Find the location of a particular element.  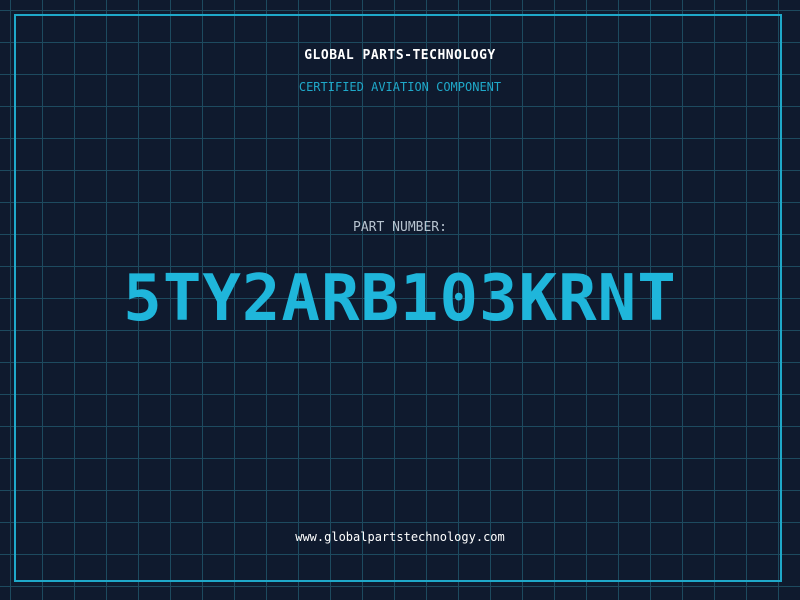

part-number-label: PART NUMBER: is located at coordinates (400, 227).